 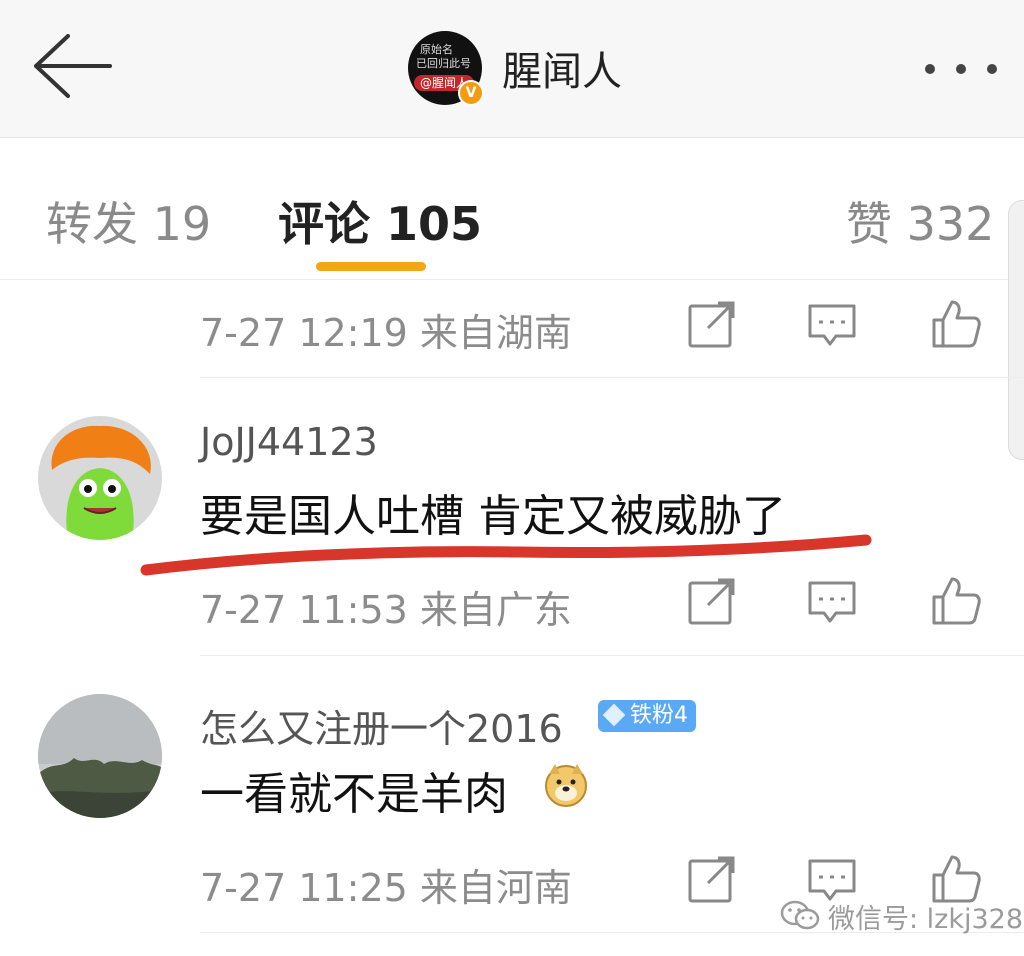 What do you see at coordinates (354, 794) in the screenshot?
I see `comment-text: 一看就不是羊肉` at bounding box center [354, 794].